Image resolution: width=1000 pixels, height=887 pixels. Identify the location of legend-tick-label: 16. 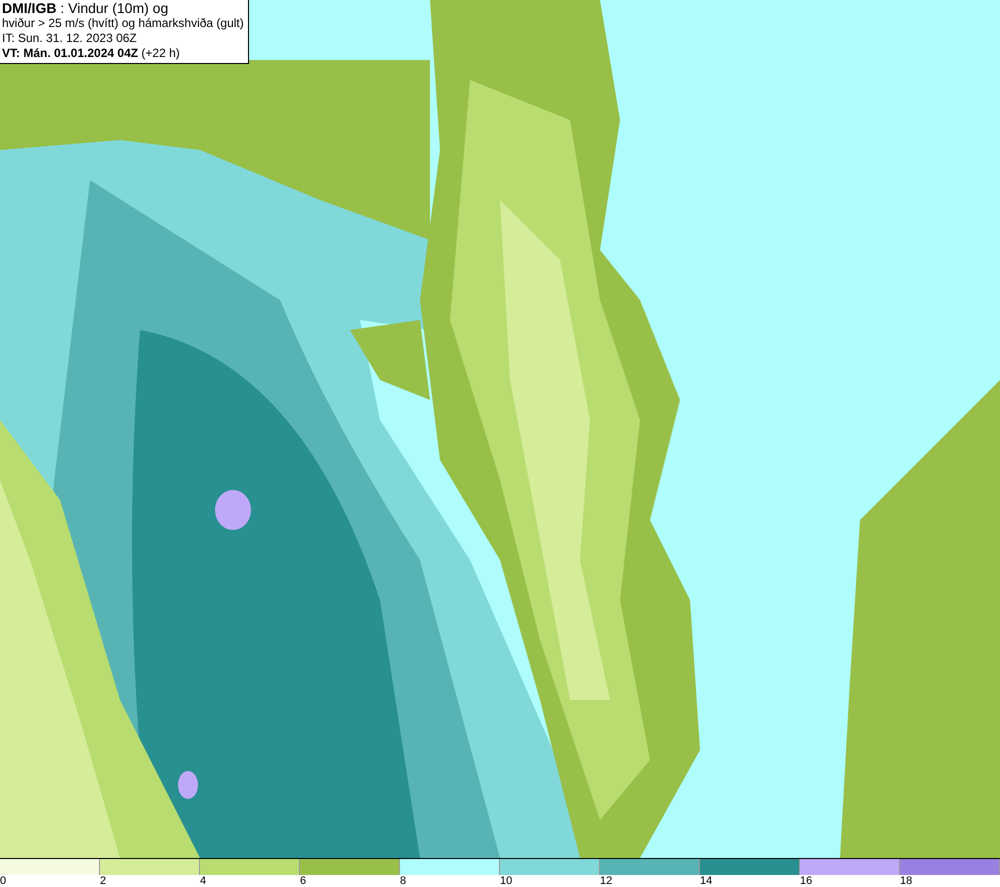
(806, 881).